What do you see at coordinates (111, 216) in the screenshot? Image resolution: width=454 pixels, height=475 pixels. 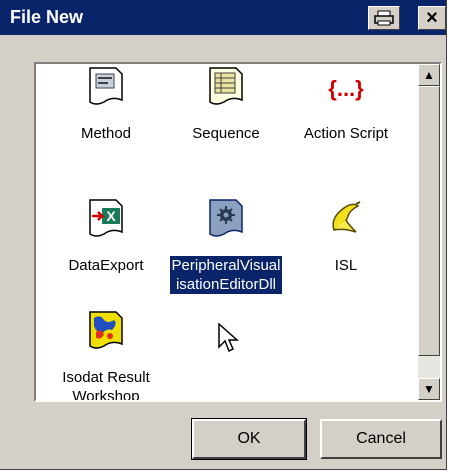 I see `svg-text: X` at bounding box center [111, 216].